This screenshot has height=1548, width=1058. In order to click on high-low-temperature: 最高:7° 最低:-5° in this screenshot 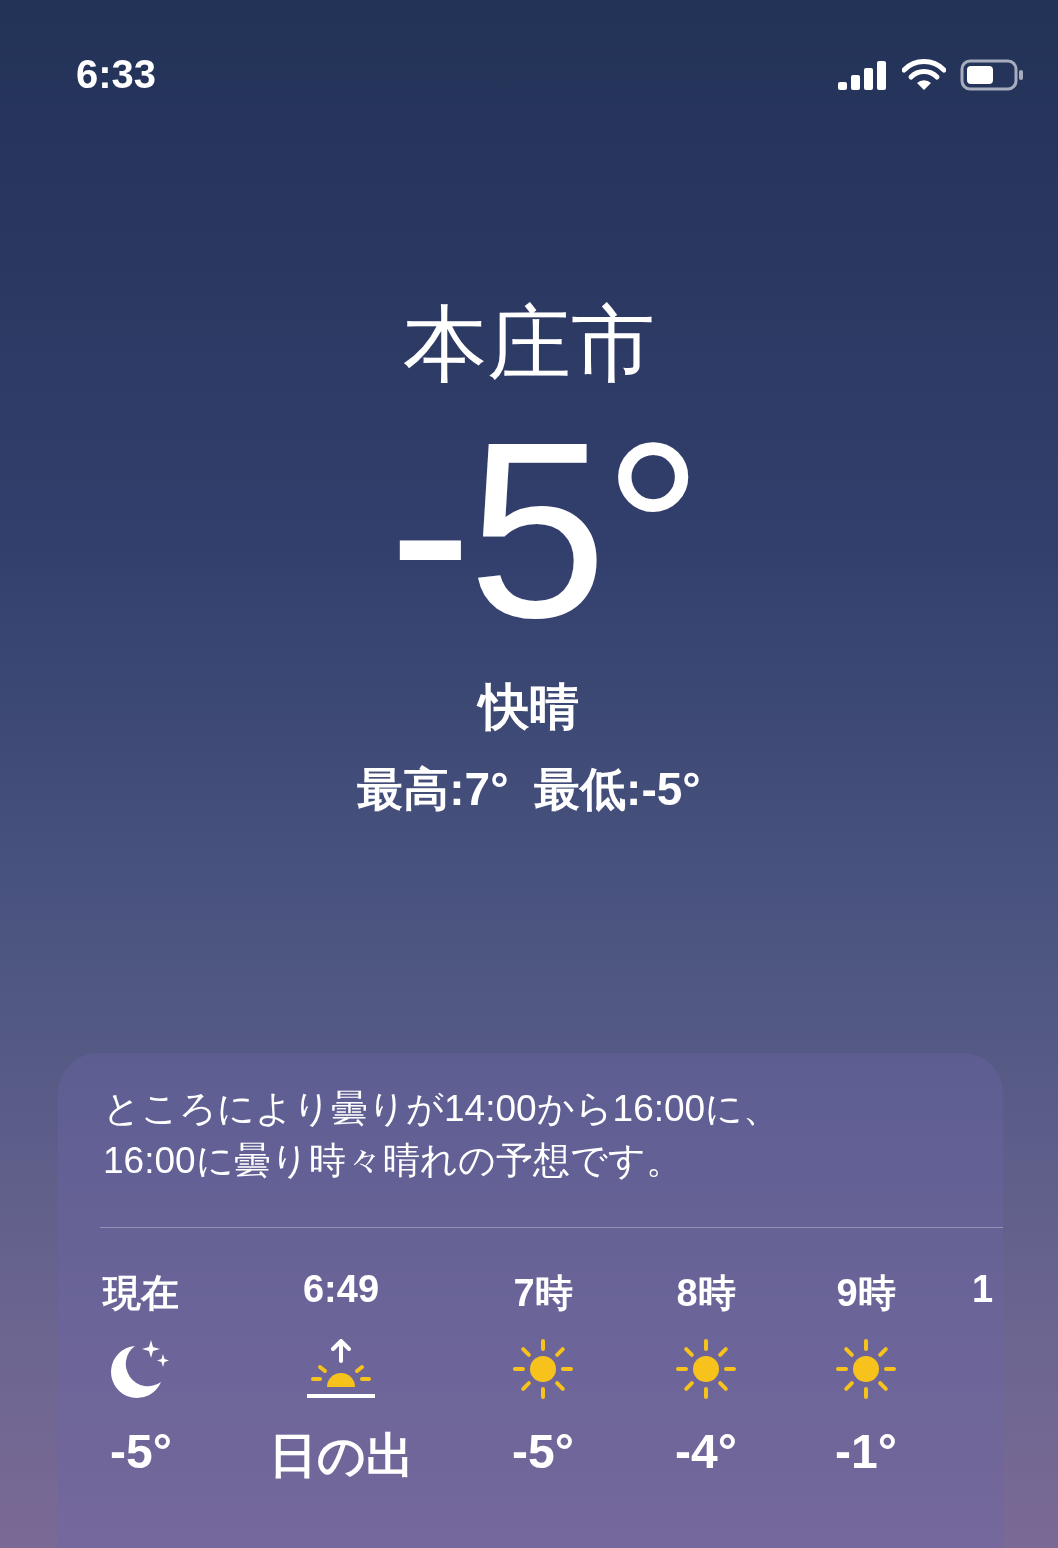, I will do `click(529, 789)`.